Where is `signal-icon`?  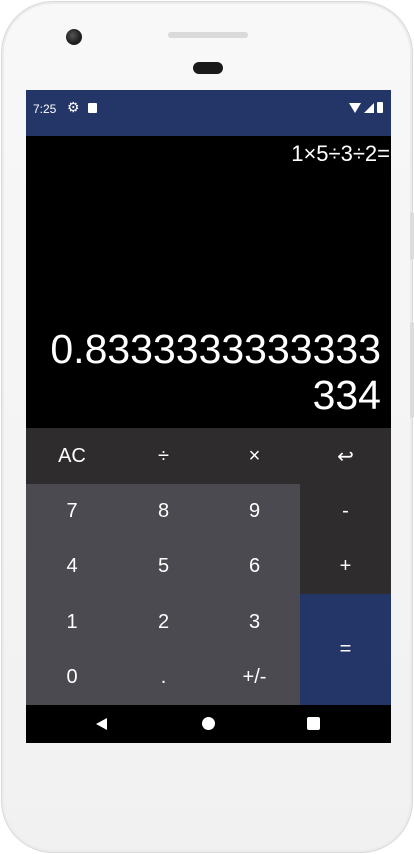
signal-icon is located at coordinates (369, 107).